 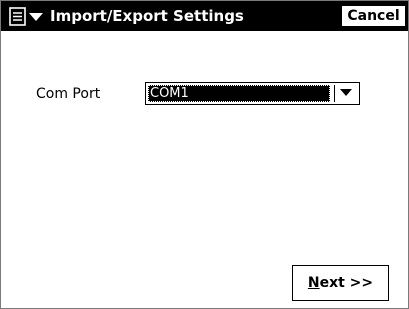 I want to click on cancel-button: Cancel, so click(x=373, y=16).